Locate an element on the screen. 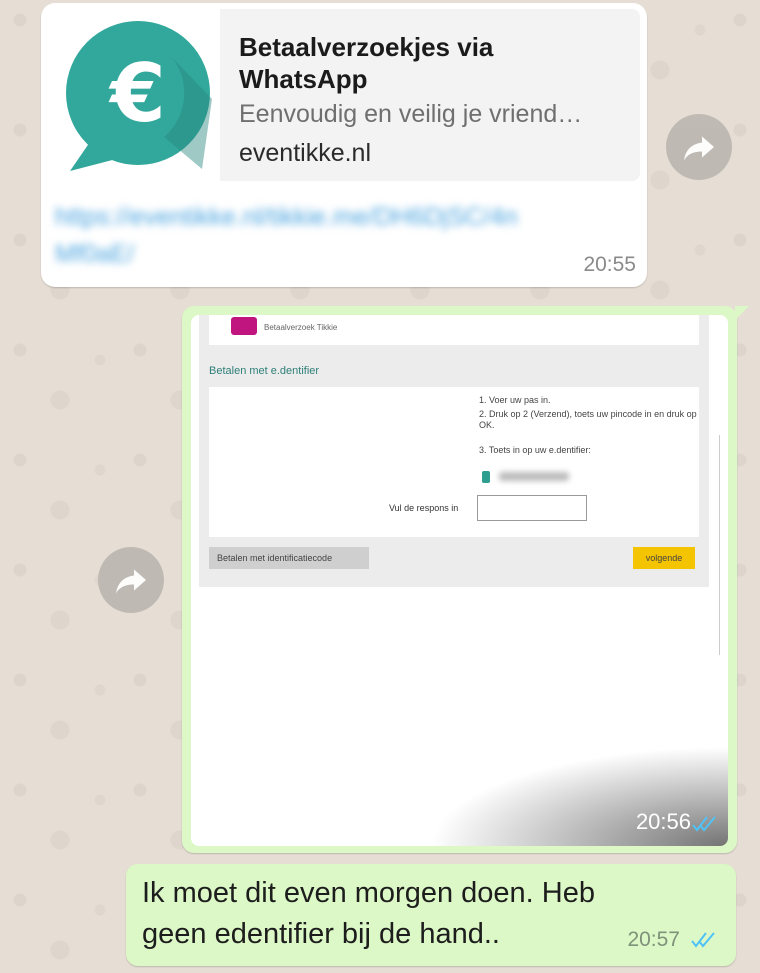 Image resolution: width=760 pixels, height=973 pixels. preview-domain: eventikke.nl is located at coordinates (305, 153).